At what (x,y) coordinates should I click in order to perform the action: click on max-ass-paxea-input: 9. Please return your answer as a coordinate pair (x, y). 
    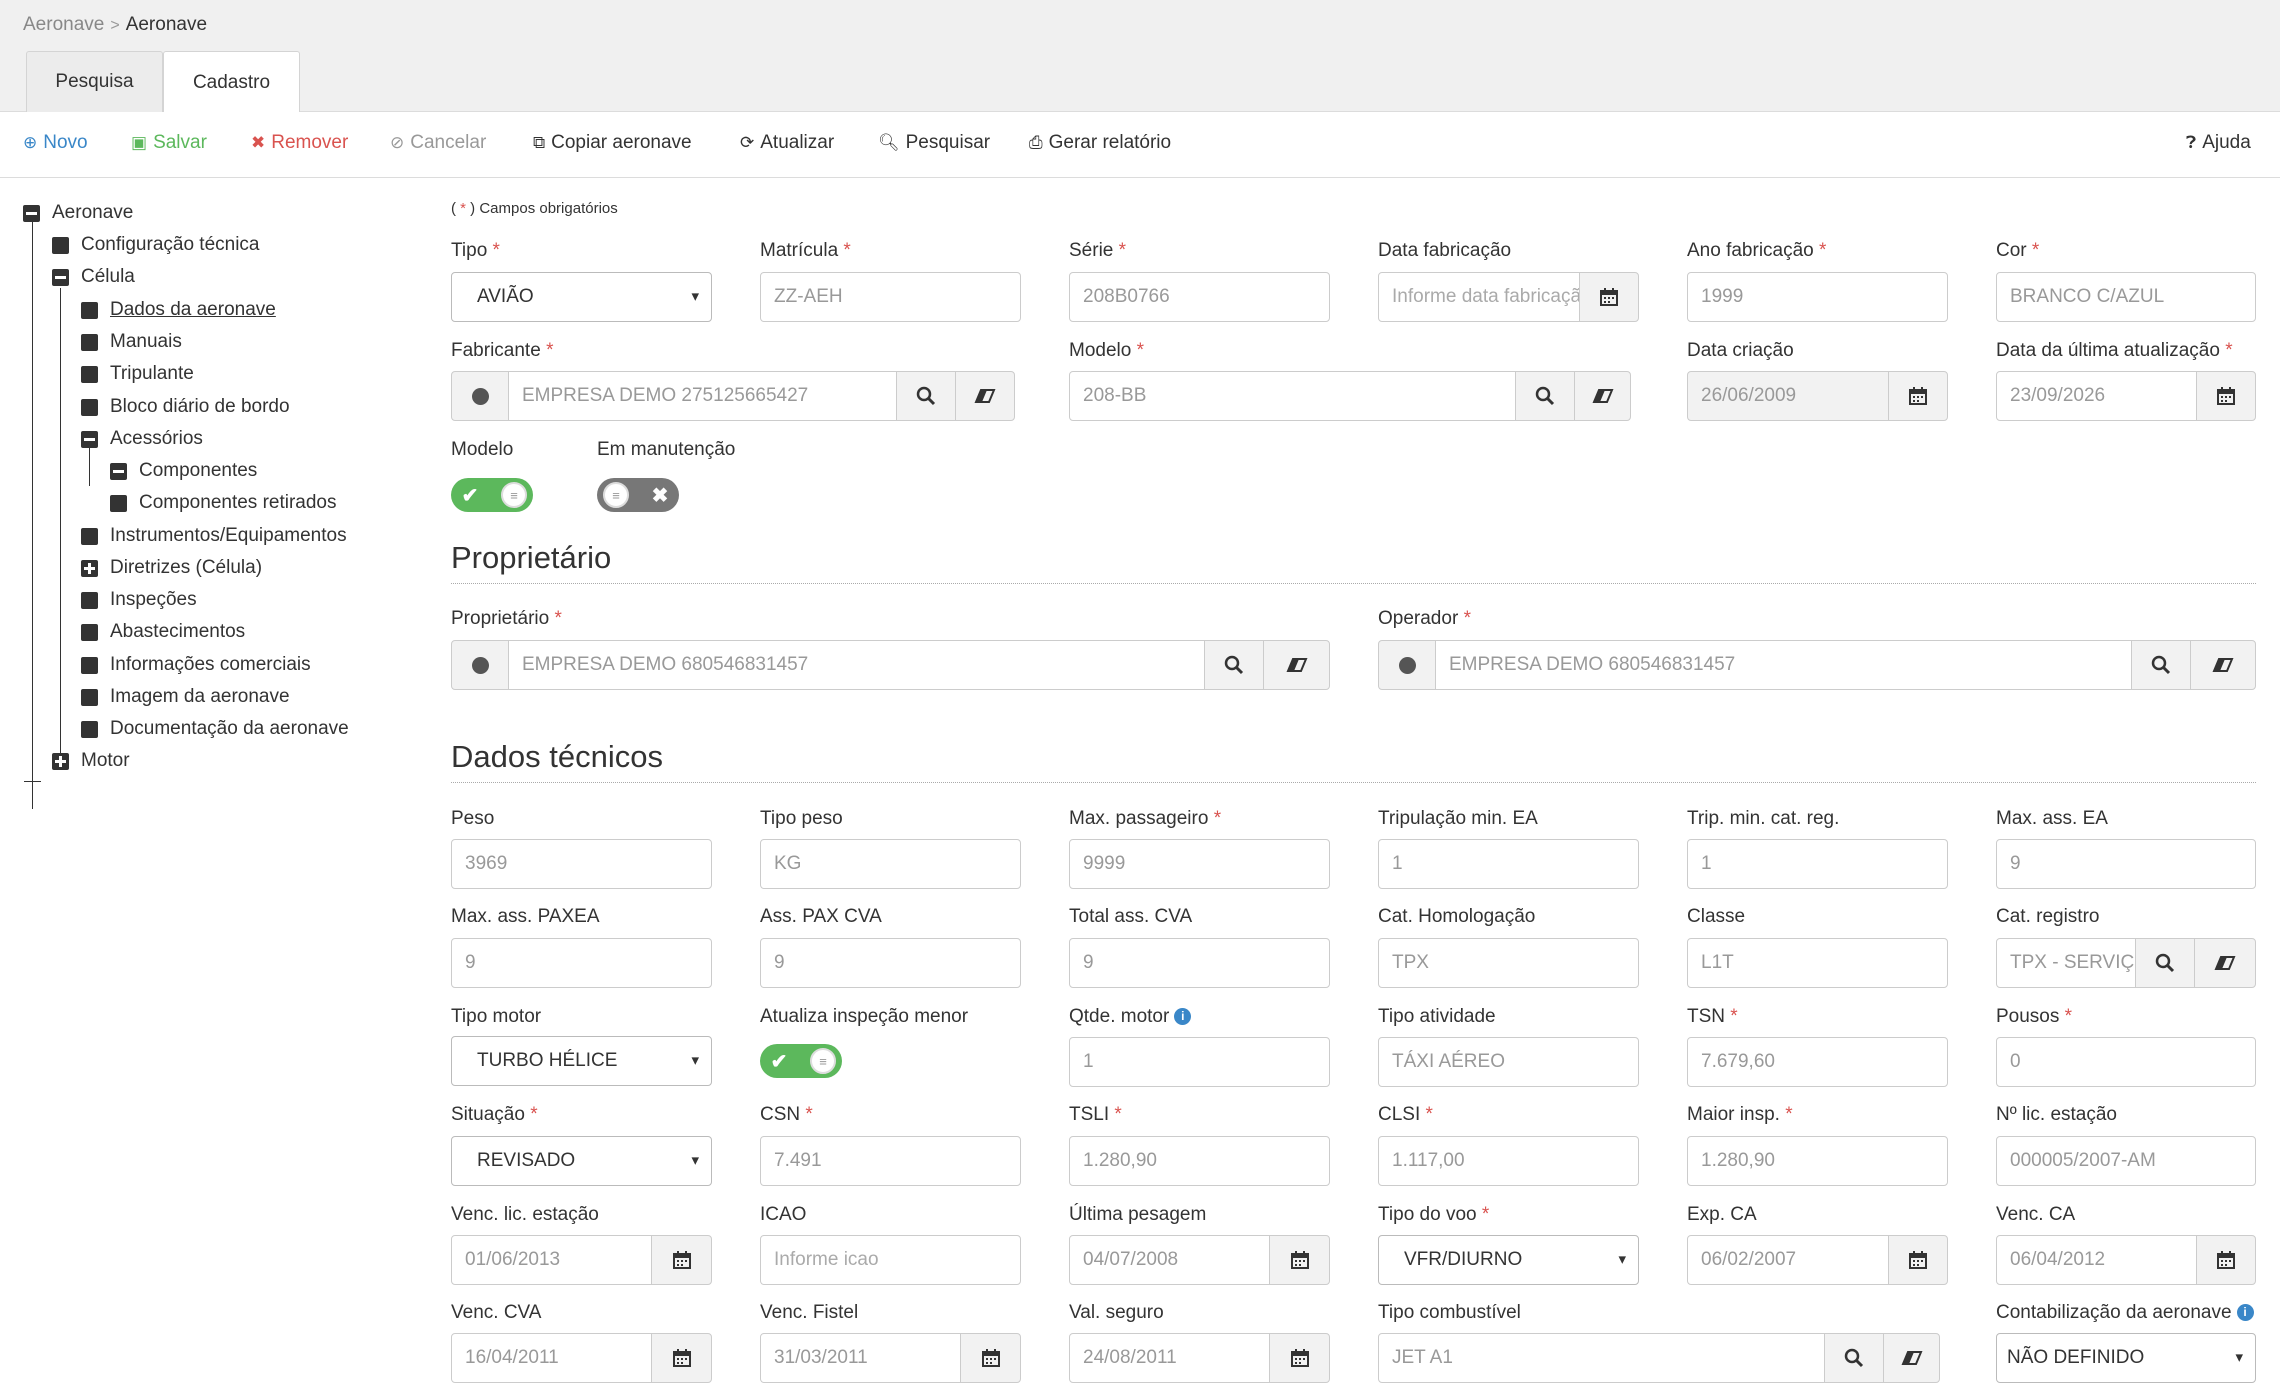
    Looking at the image, I should click on (581, 963).